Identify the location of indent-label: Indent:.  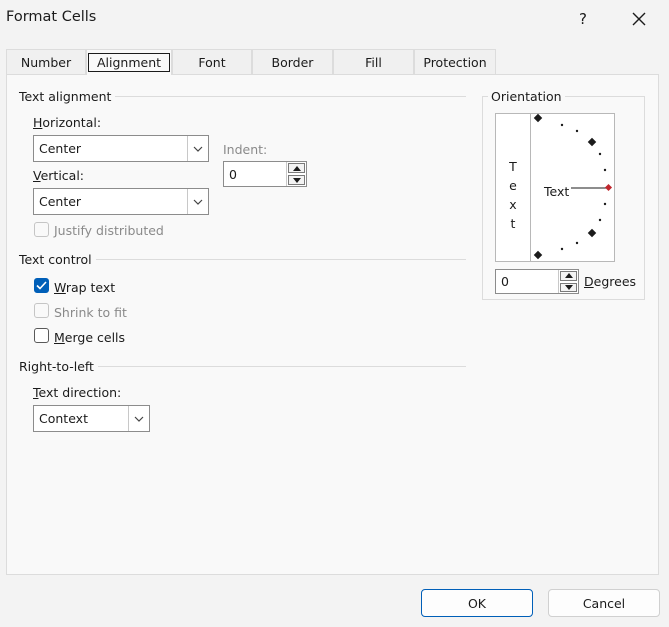
(245, 149).